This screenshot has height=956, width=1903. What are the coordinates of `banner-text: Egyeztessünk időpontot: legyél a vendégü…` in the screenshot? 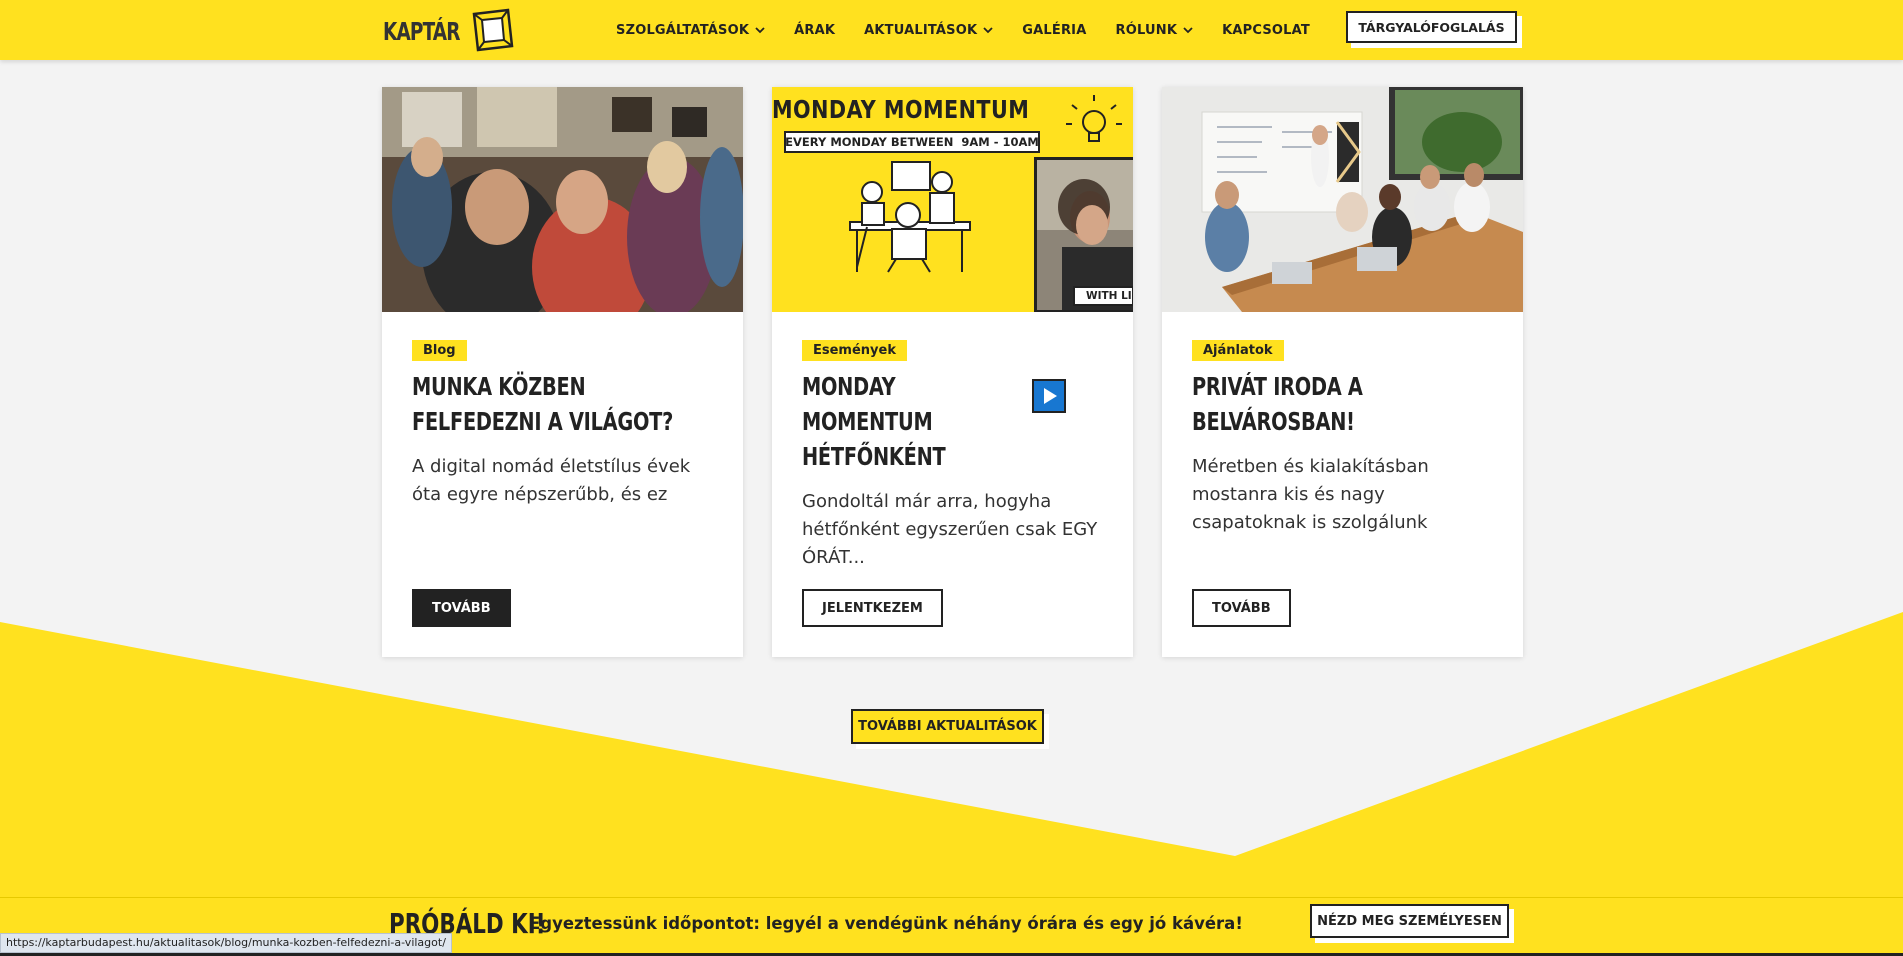 It's located at (886, 923).